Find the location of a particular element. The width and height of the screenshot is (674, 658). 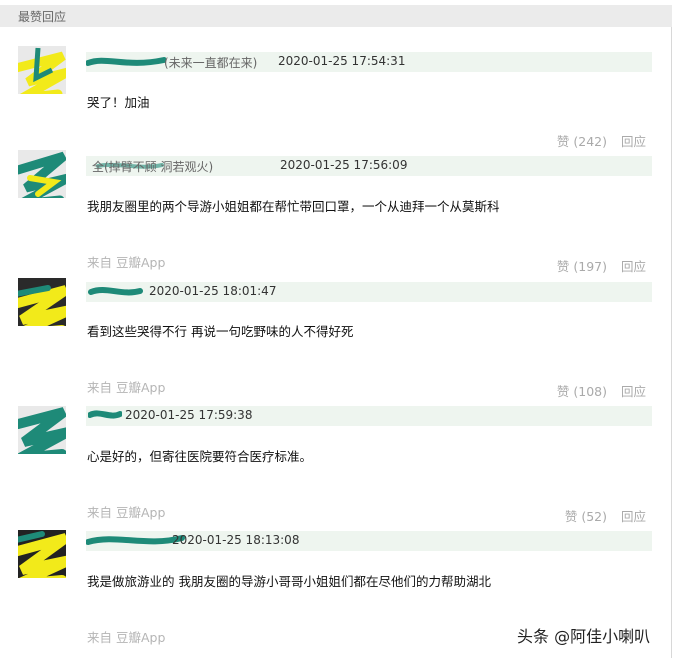

comment-actions: 赞 (52) 回应 is located at coordinates (600, 515).